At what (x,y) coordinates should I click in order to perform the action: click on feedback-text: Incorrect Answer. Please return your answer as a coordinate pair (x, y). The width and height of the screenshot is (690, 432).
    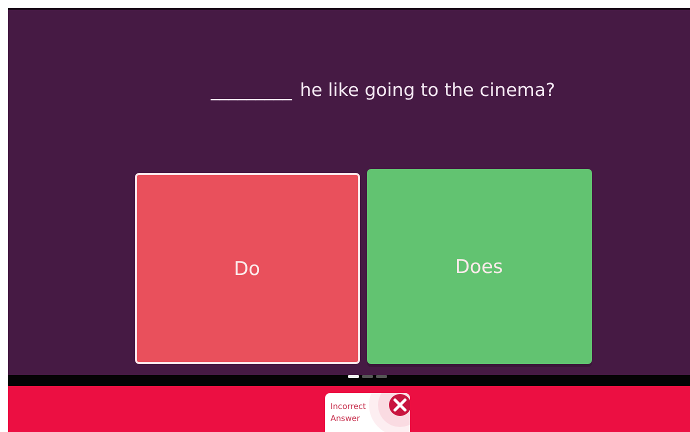
    Looking at the image, I should click on (348, 412).